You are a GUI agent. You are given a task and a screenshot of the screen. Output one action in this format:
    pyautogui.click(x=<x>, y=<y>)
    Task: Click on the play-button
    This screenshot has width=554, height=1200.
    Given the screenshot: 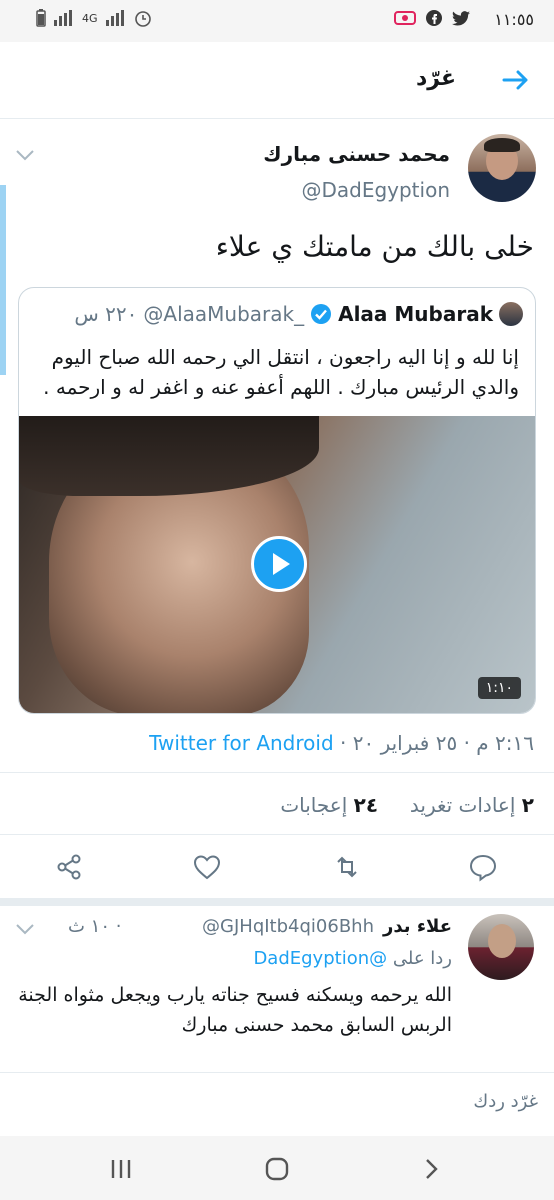 What is the action you would take?
    pyautogui.click(x=279, y=564)
    